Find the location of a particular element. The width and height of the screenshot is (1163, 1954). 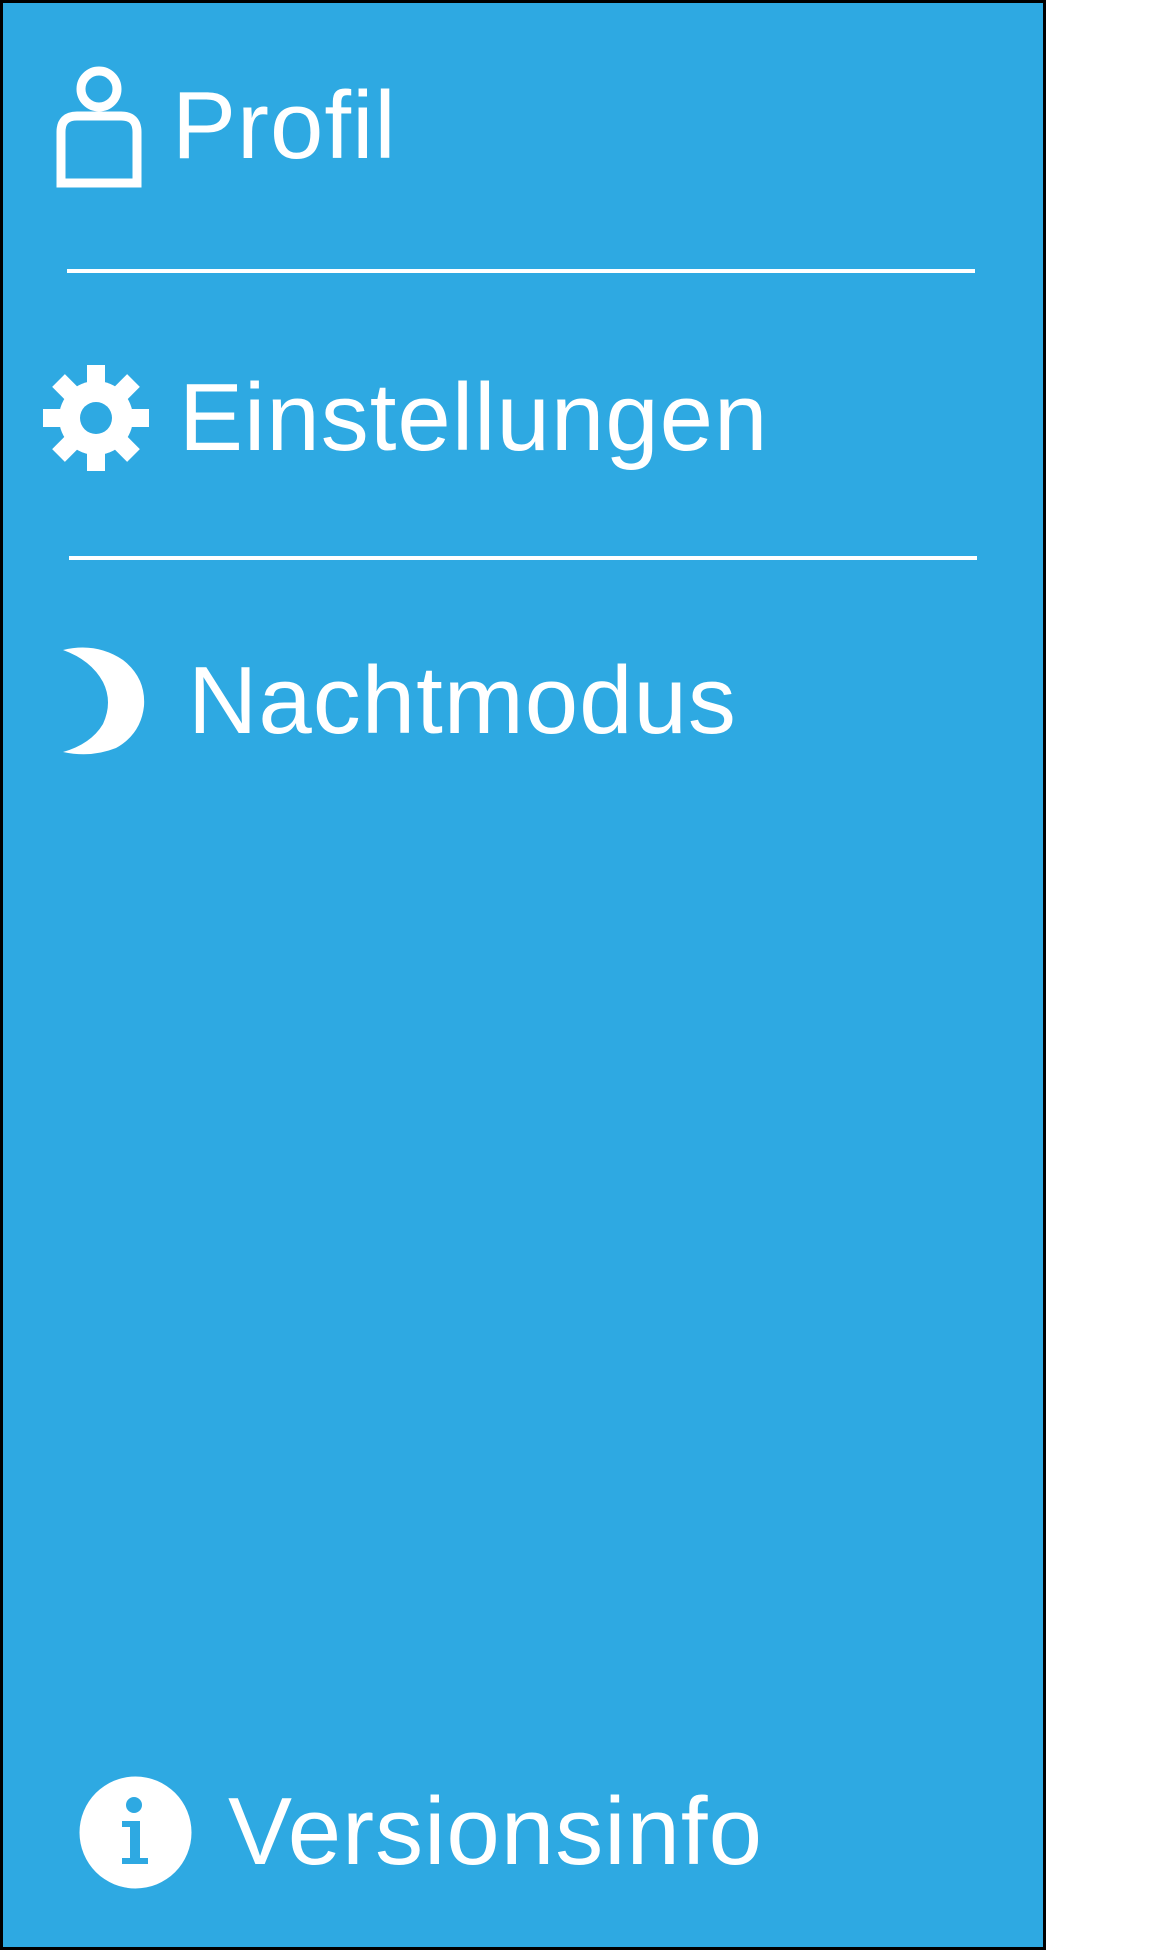

gear-icon is located at coordinates (96, 418).